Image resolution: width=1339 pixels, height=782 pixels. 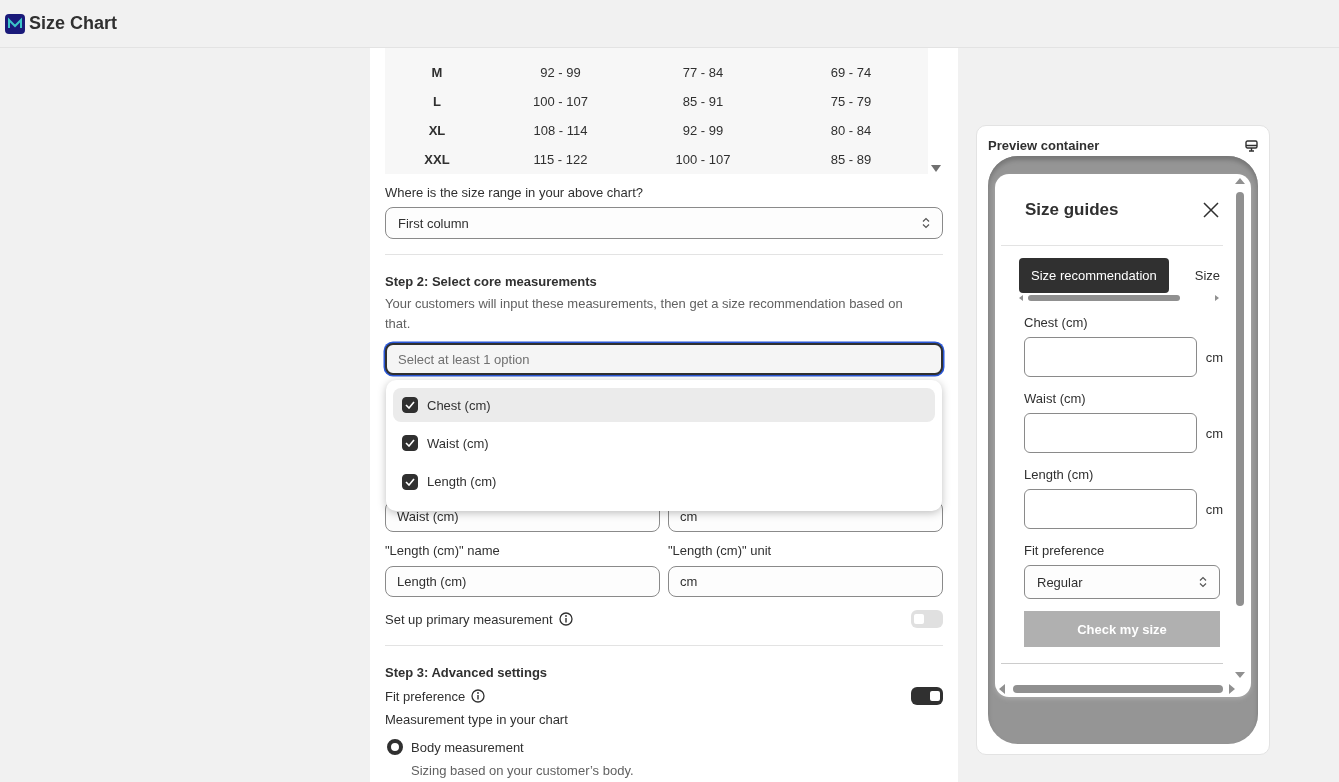 What do you see at coordinates (1119, 298) in the screenshot?
I see `tab-scrollbar` at bounding box center [1119, 298].